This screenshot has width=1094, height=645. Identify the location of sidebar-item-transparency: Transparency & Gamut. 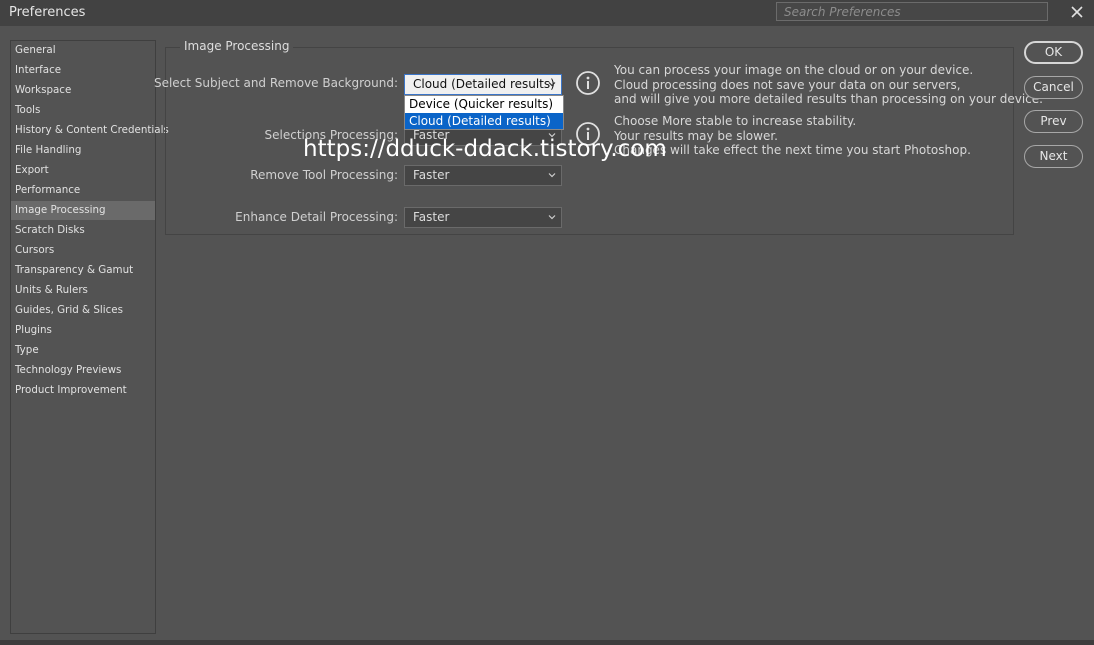
(83, 270).